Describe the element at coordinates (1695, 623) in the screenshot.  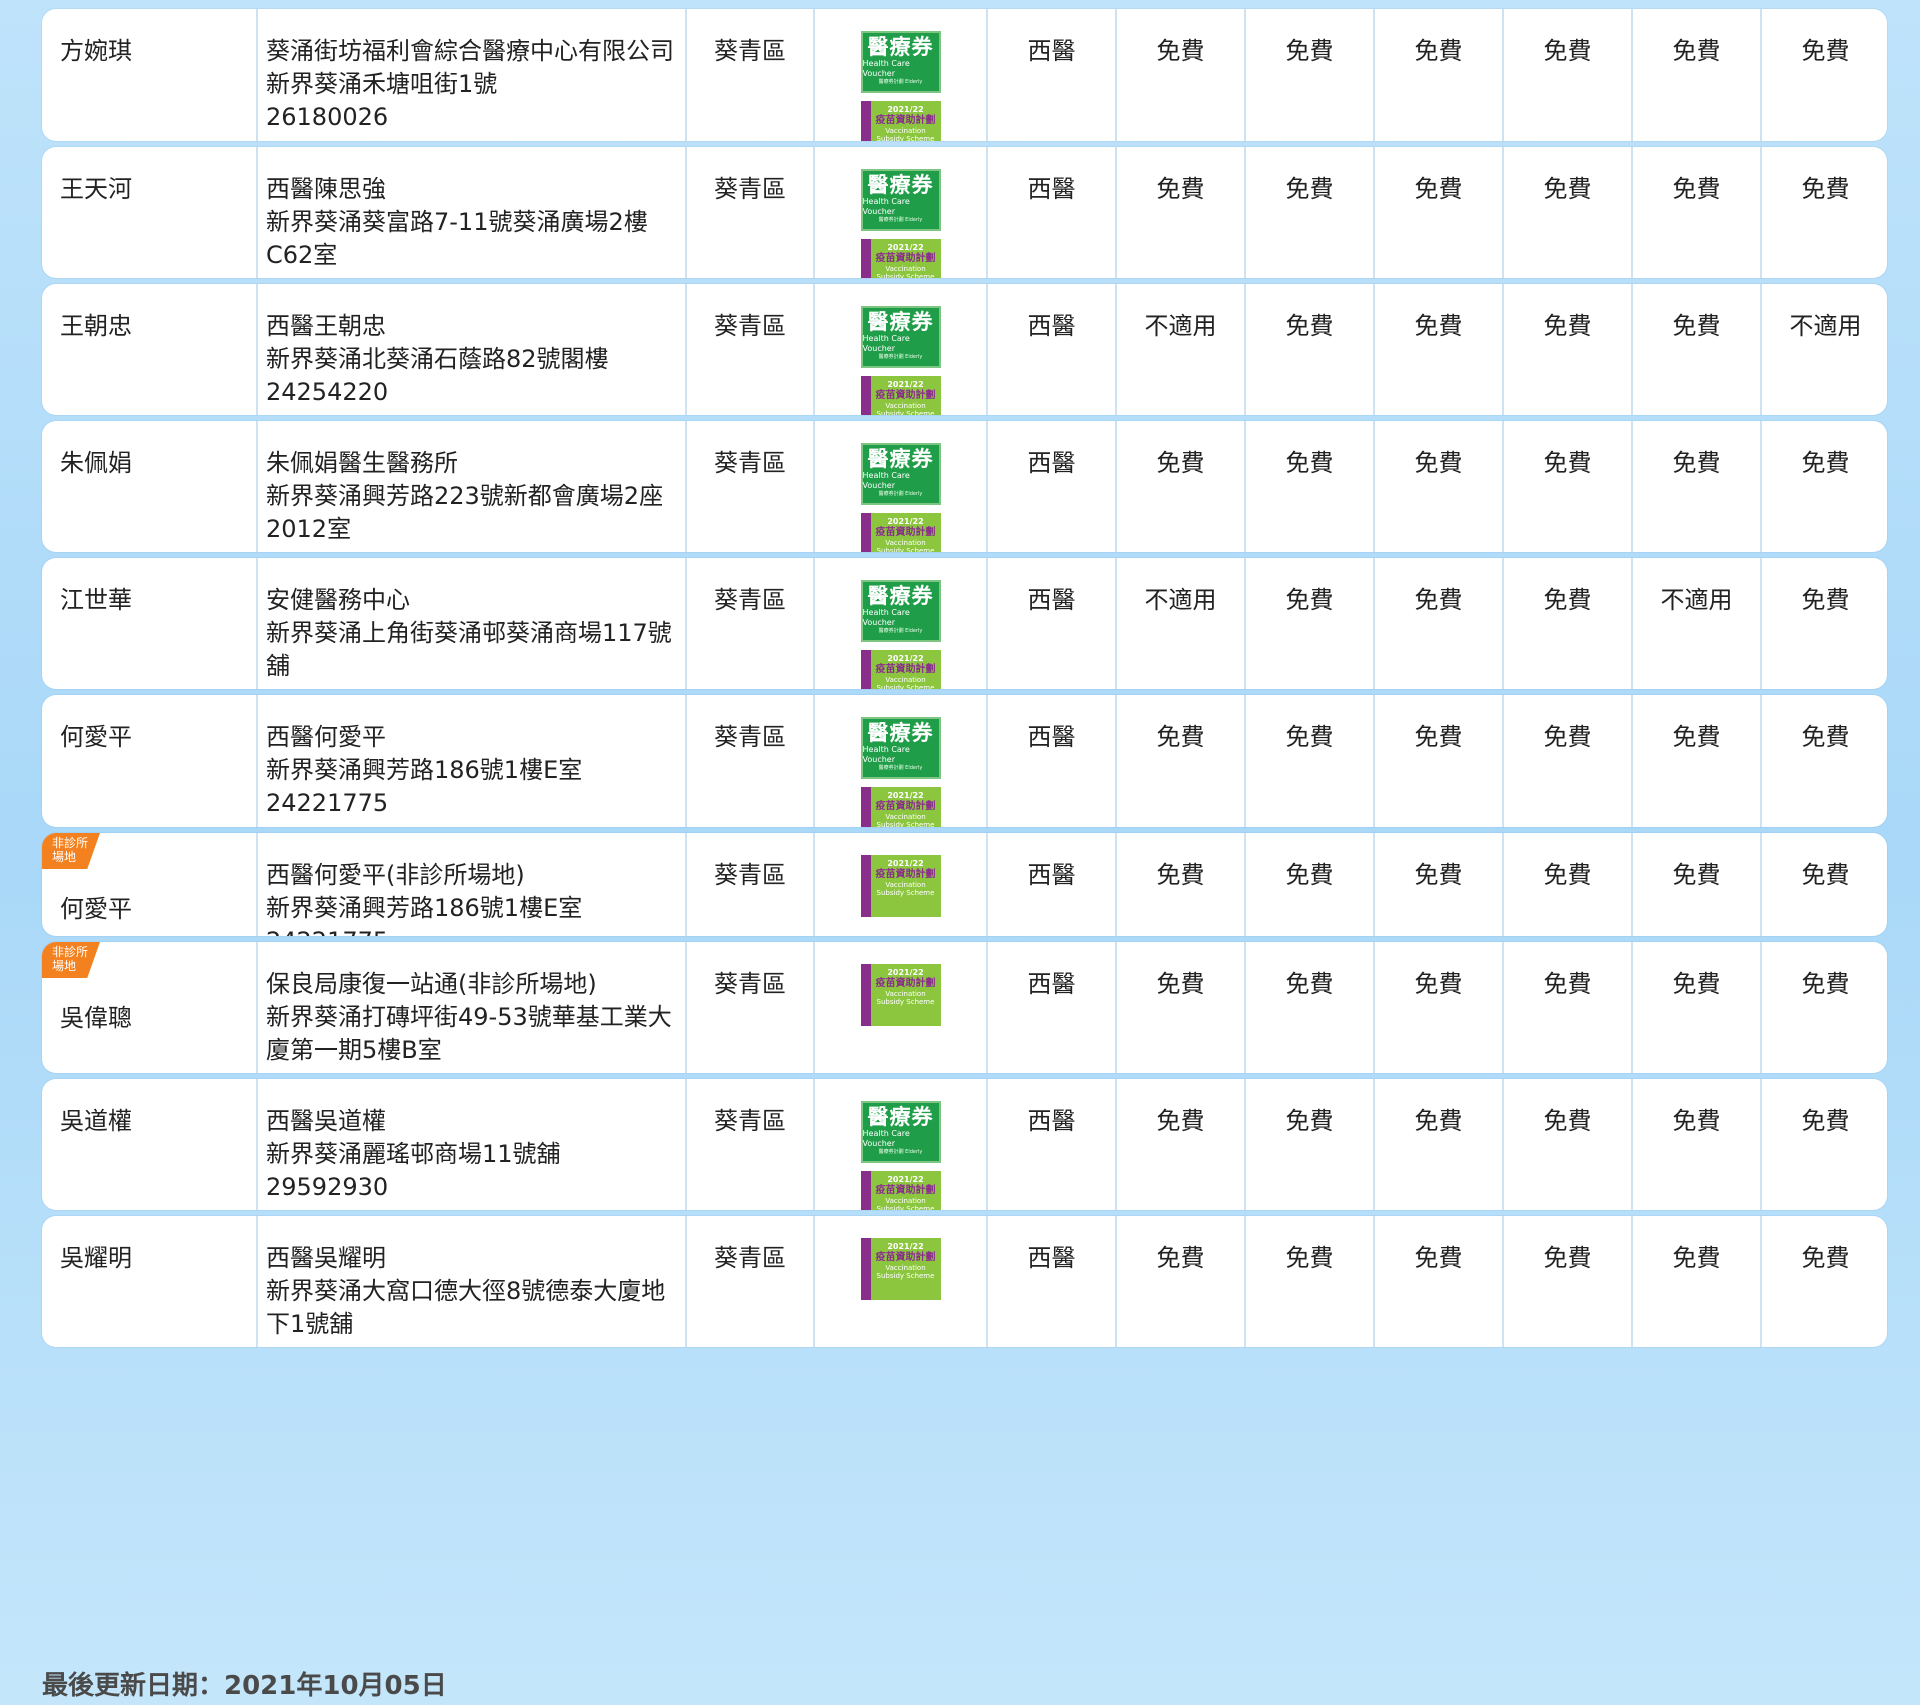
I see `fee-cell: 不適用` at that location.